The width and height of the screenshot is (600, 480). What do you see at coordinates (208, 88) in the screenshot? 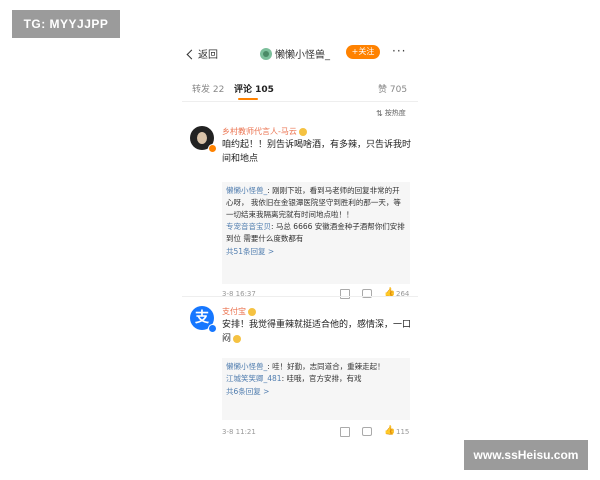
I see `tab-repost: 转发 22` at bounding box center [208, 88].